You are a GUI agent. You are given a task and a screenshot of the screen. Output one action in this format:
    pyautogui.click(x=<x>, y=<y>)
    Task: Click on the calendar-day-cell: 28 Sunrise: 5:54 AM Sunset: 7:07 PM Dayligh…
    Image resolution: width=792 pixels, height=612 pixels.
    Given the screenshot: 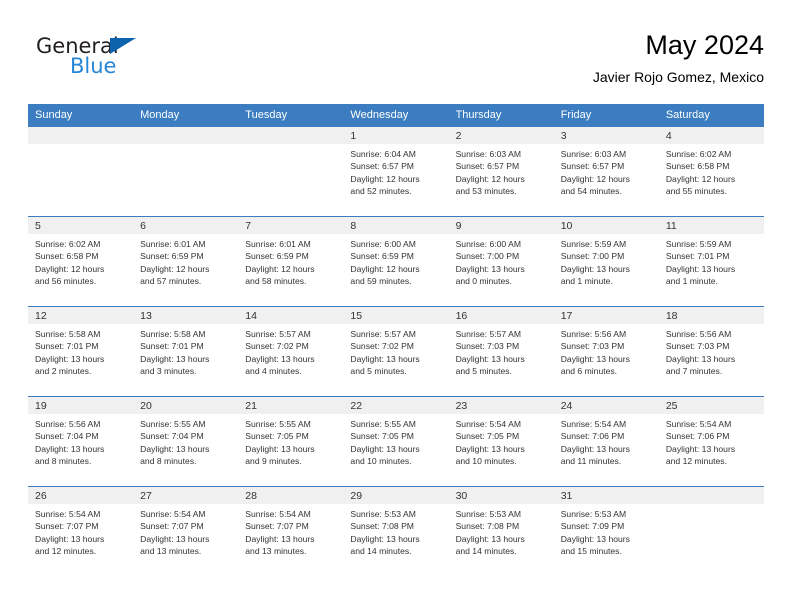 What is the action you would take?
    pyautogui.click(x=291, y=531)
    